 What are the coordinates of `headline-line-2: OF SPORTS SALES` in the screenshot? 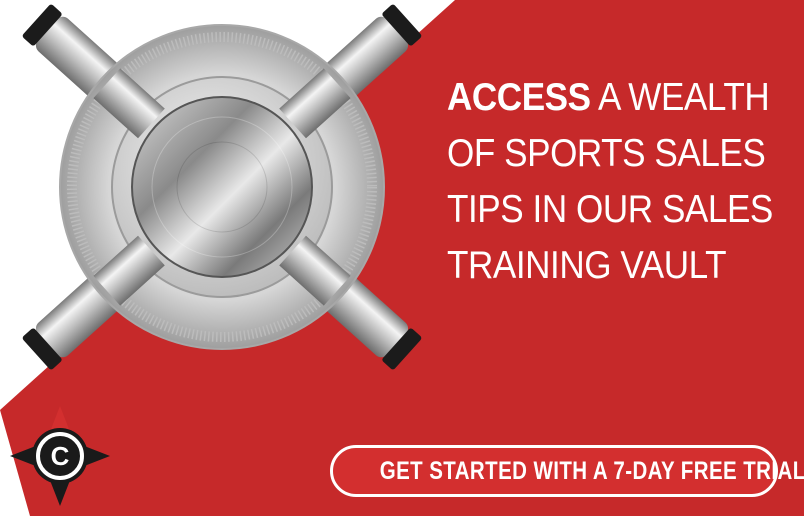 It's located at (606, 153).